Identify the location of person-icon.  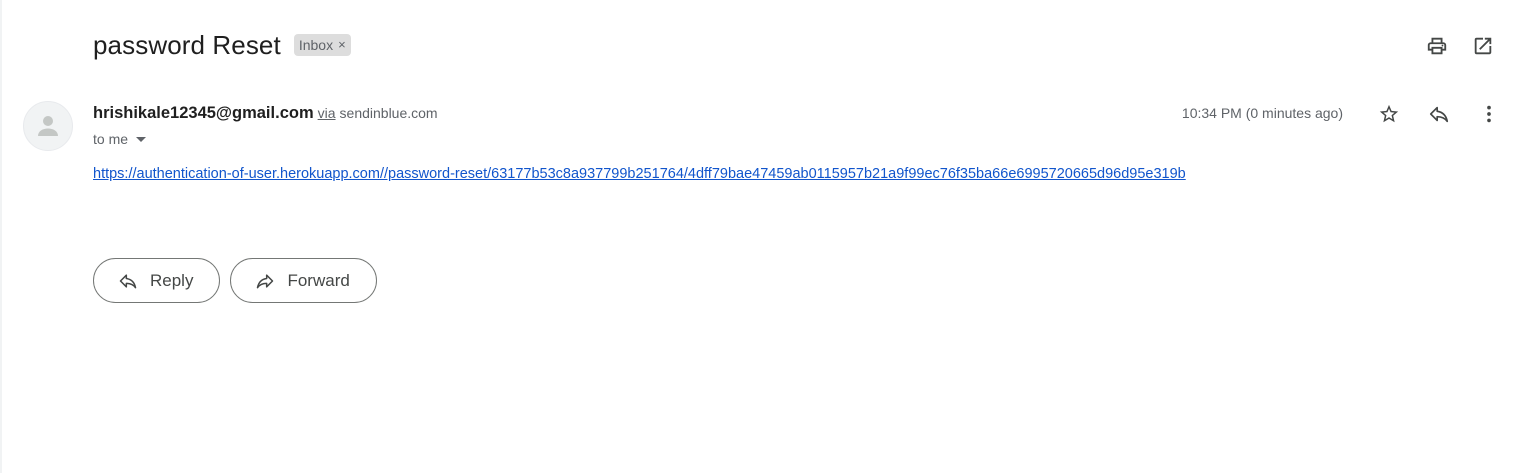
(48, 126).